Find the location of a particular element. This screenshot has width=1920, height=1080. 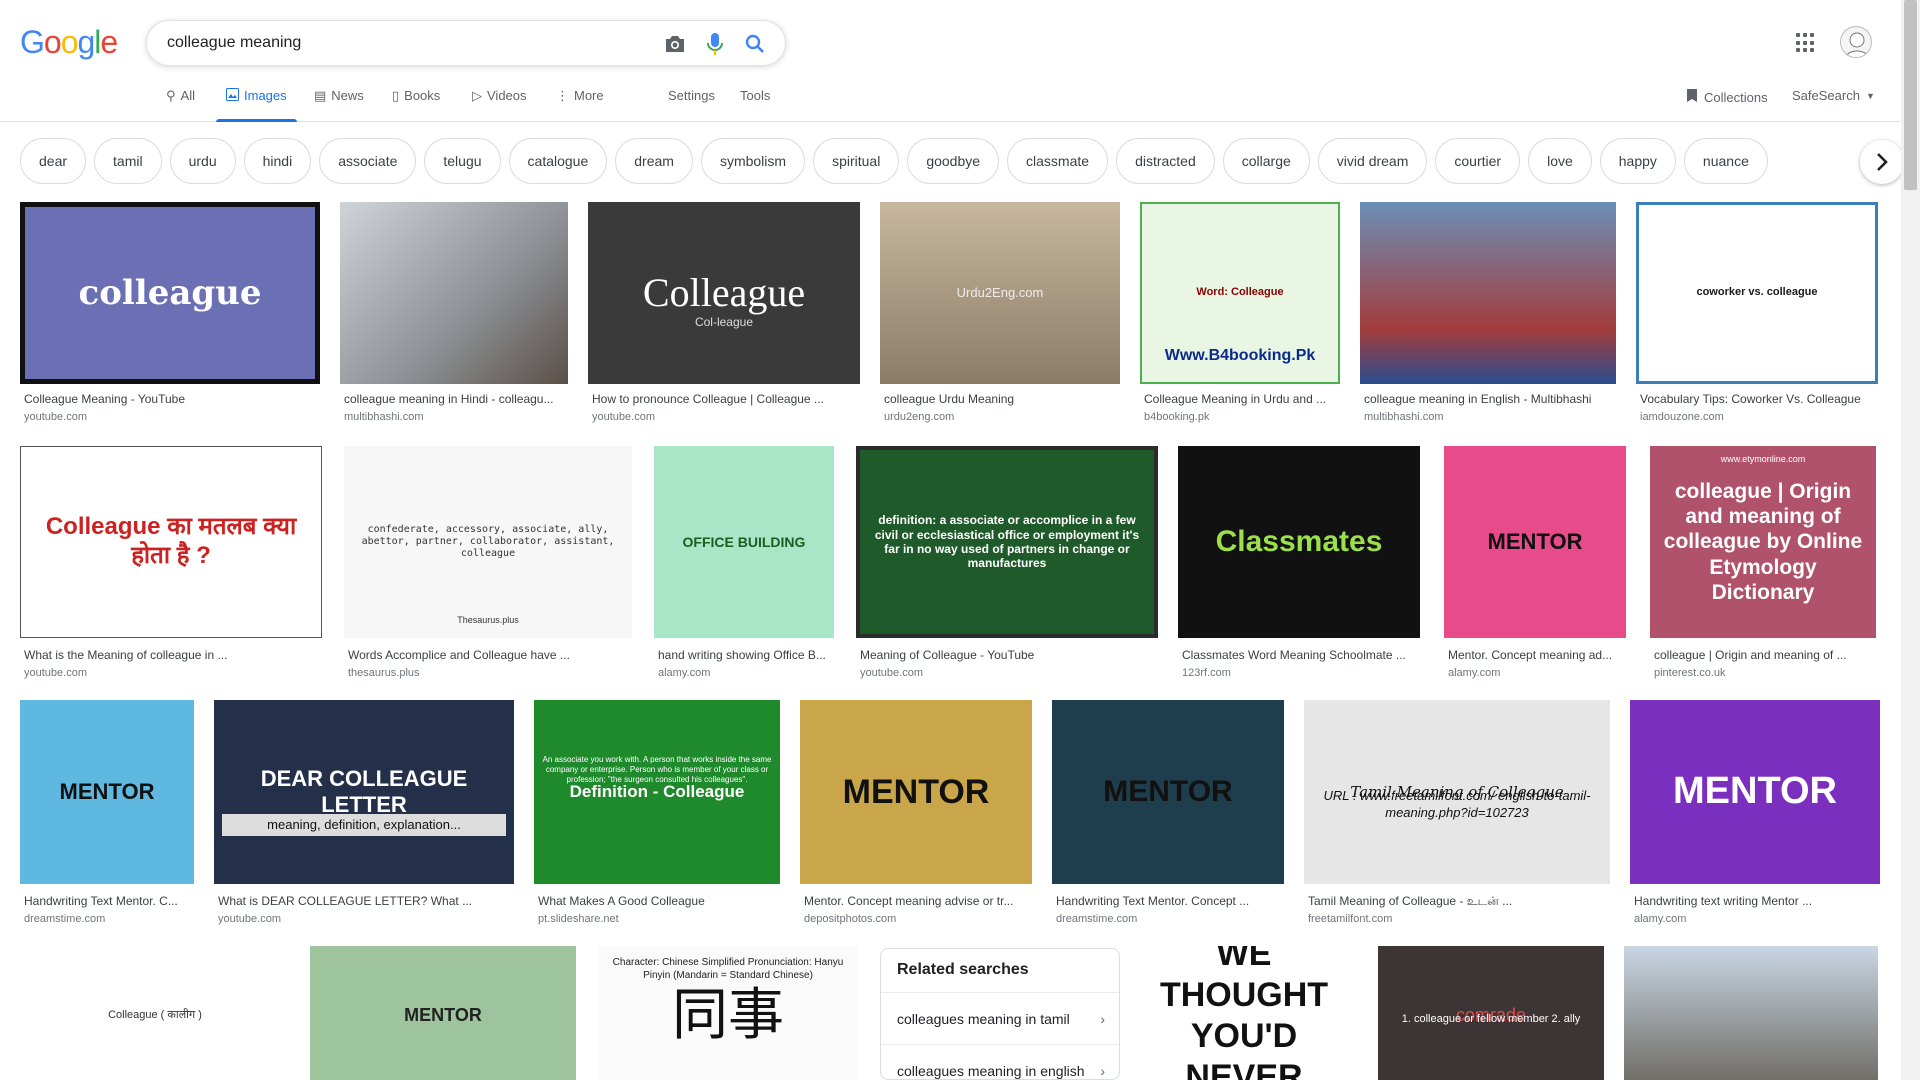

image-thumbnail: OFFICE BUILDING is located at coordinates (744, 542).